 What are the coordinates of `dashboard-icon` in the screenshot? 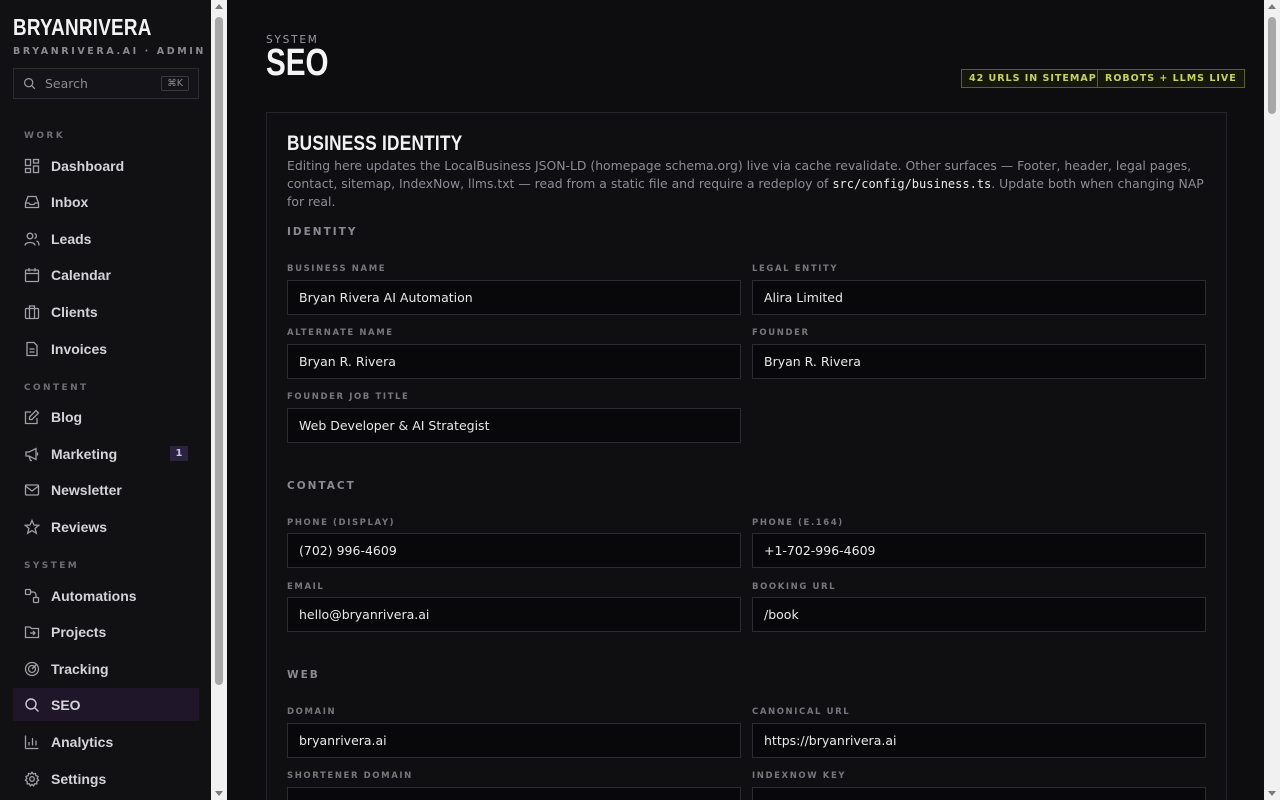 It's located at (32, 165).